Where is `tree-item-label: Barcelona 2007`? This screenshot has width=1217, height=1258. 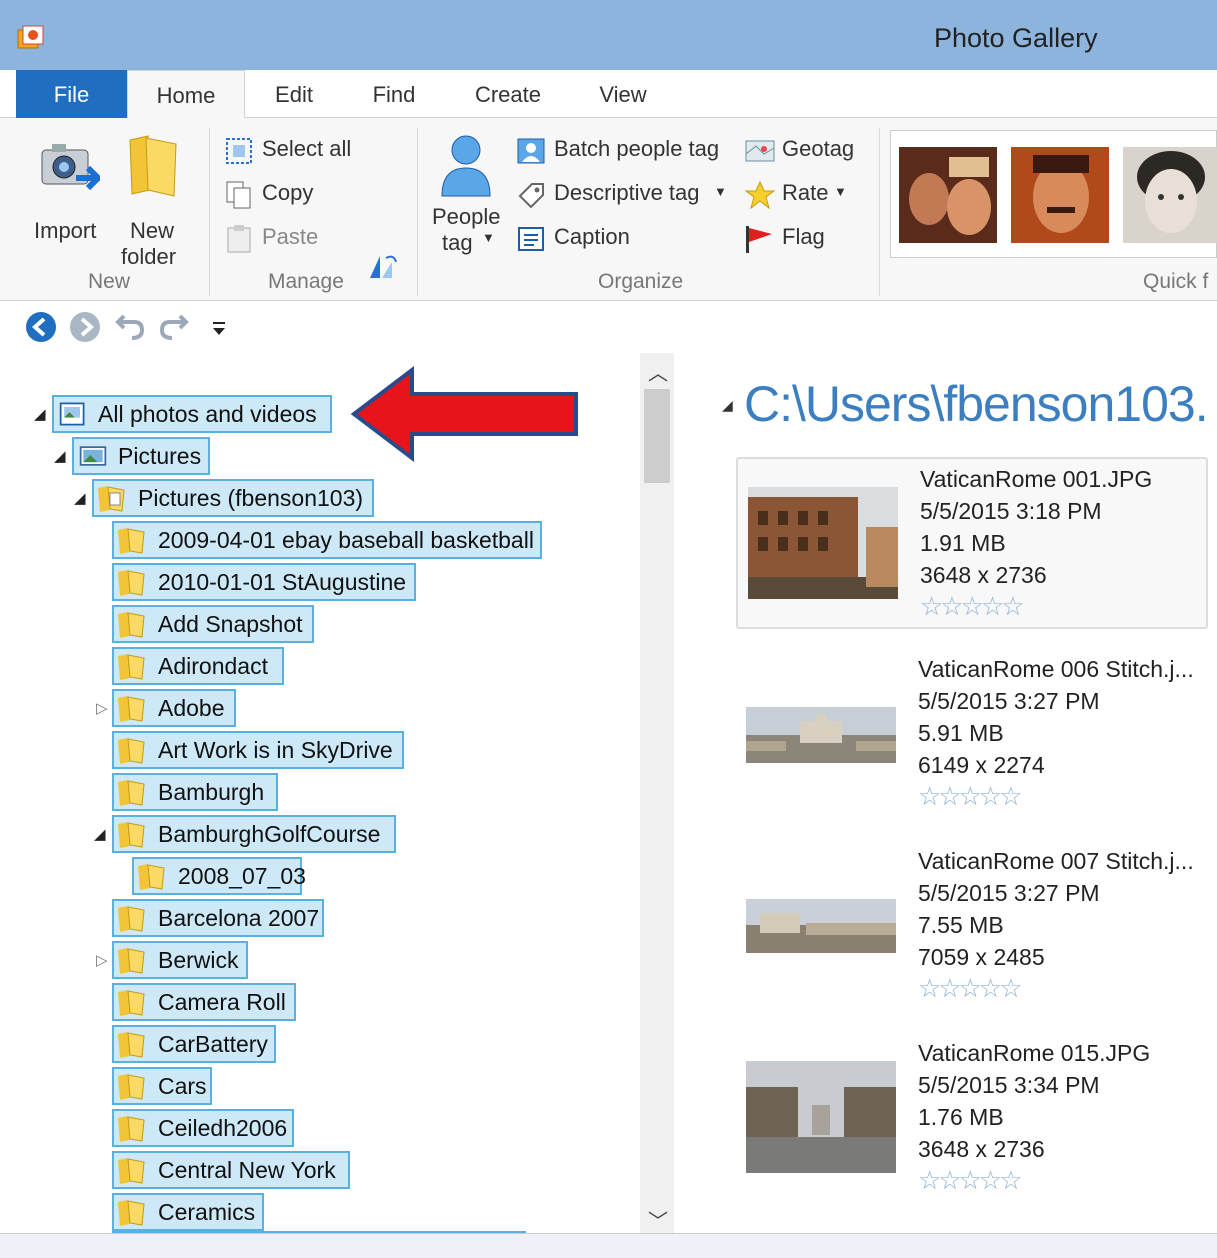 tree-item-label: Barcelona 2007 is located at coordinates (239, 918).